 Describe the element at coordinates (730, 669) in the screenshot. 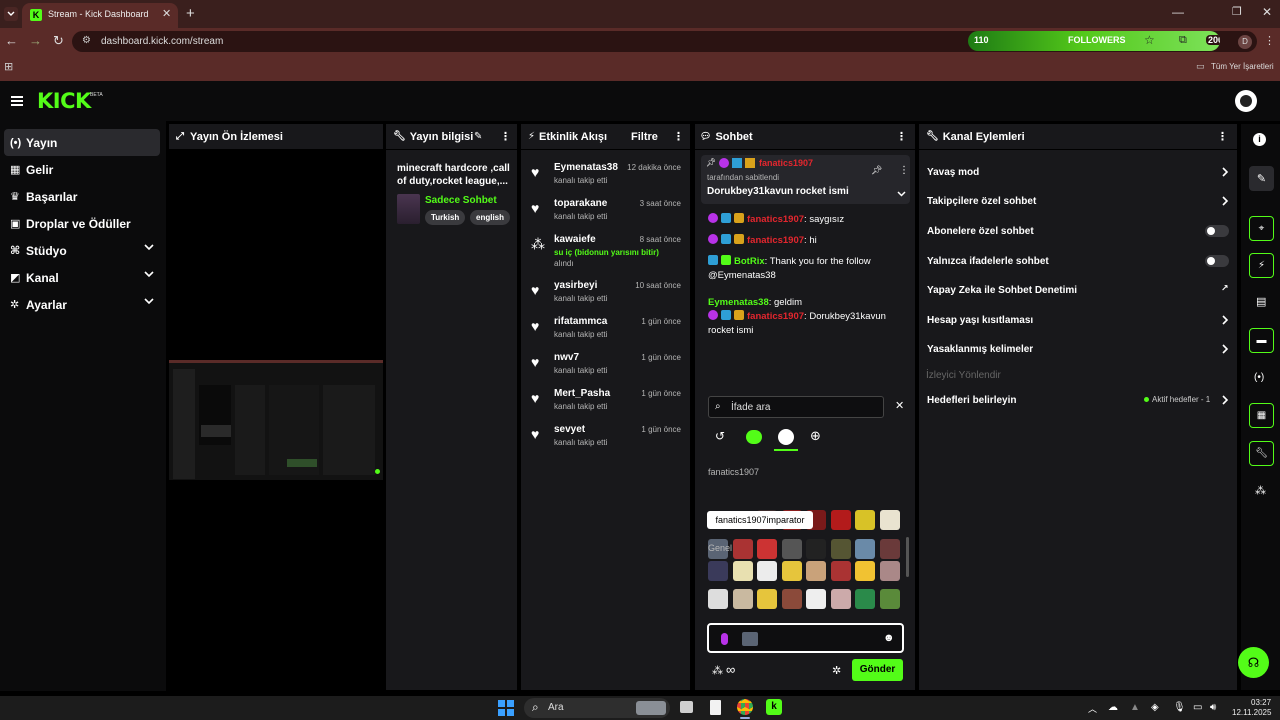

I see `infinity-icon: ∞` at that location.